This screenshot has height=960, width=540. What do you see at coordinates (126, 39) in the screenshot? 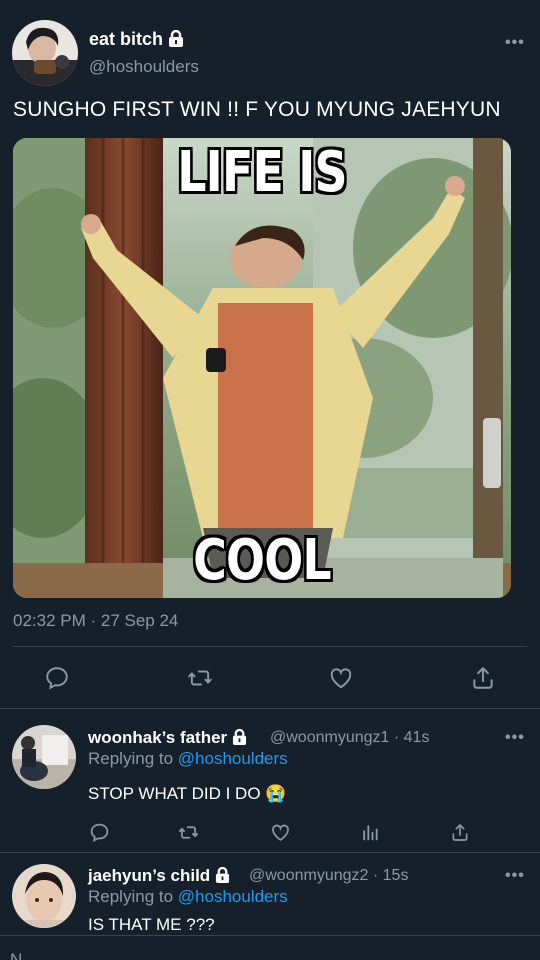
I see `display-name-text: eat bitch` at bounding box center [126, 39].